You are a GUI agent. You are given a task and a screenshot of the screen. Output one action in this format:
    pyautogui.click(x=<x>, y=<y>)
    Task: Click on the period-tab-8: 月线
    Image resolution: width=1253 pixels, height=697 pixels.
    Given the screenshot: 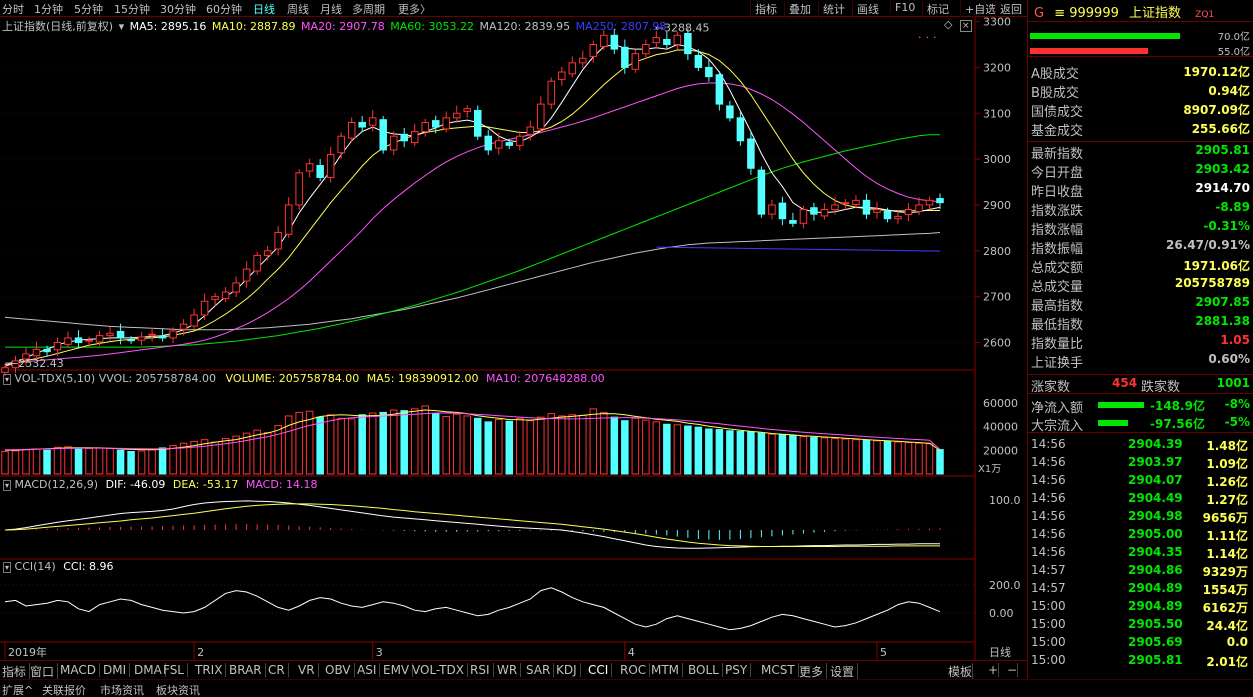 What is the action you would take?
    pyautogui.click(x=331, y=9)
    